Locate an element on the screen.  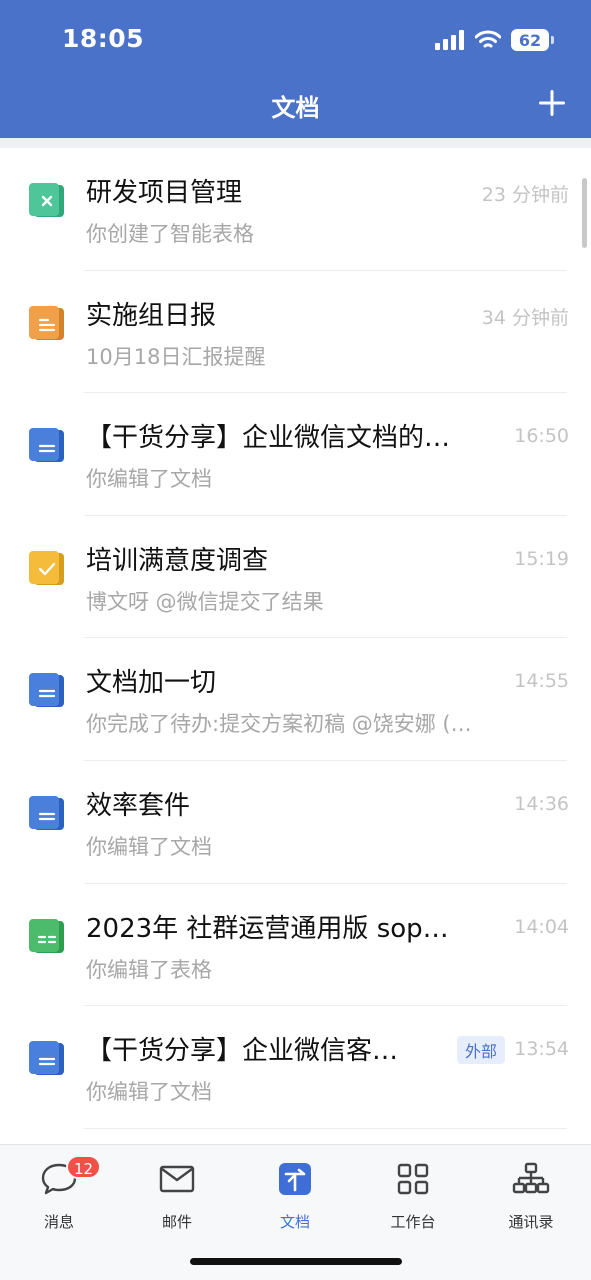
battery-nub is located at coordinates (552, 40).